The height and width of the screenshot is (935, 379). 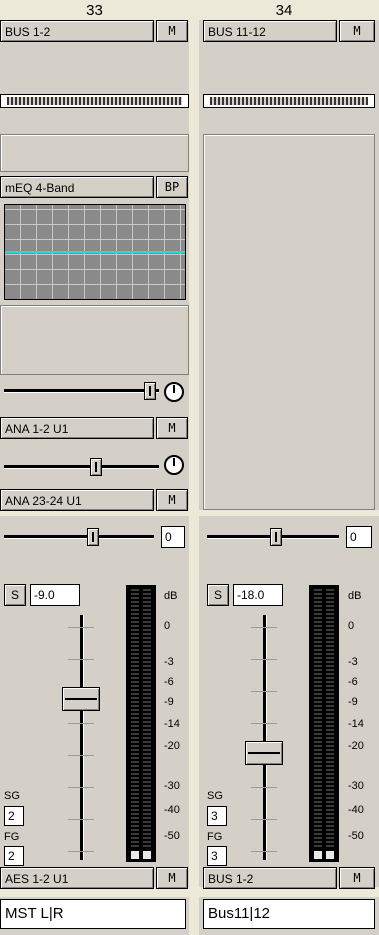 I want to click on gain-value-34: -18.0, so click(x=258, y=595).